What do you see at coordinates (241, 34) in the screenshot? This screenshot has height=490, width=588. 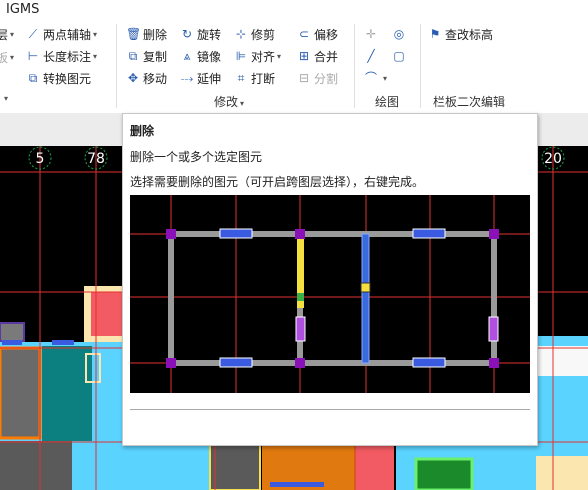 I see `trim-icon: ⊹` at bounding box center [241, 34].